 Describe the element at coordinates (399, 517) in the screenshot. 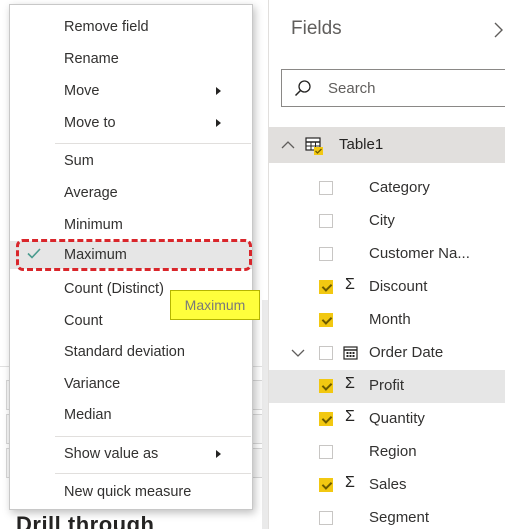

I see `field-name: Segment` at that location.